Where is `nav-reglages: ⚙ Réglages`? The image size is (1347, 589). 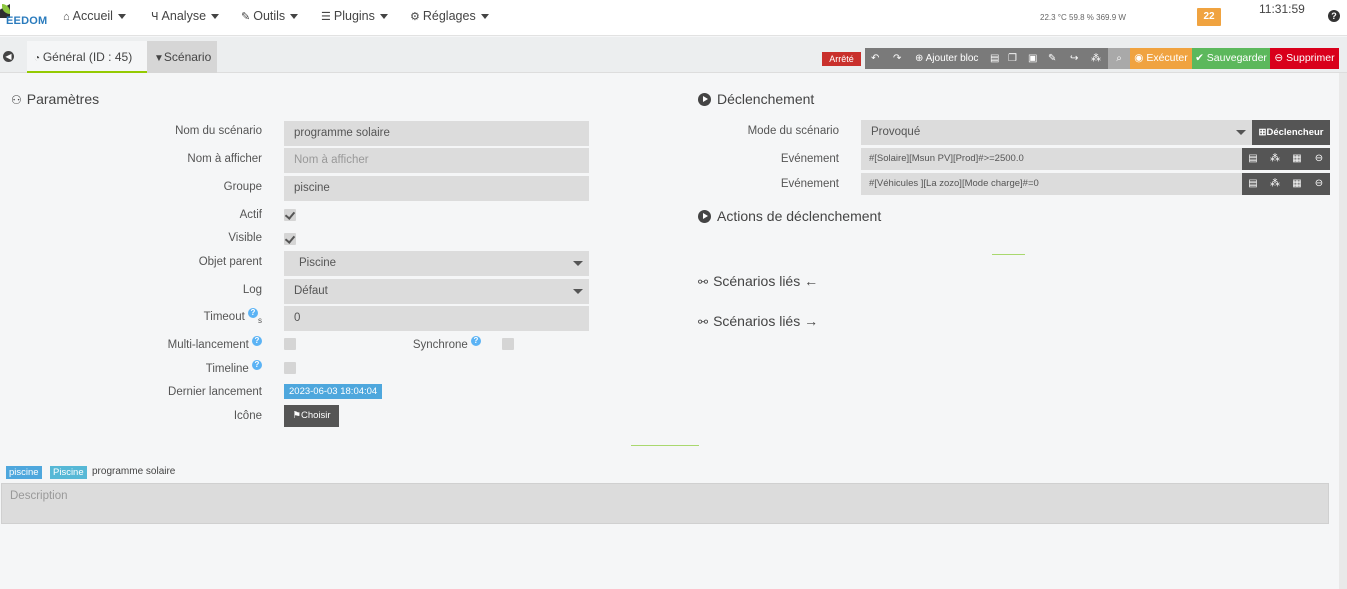 nav-reglages: ⚙ Réglages is located at coordinates (449, 16).